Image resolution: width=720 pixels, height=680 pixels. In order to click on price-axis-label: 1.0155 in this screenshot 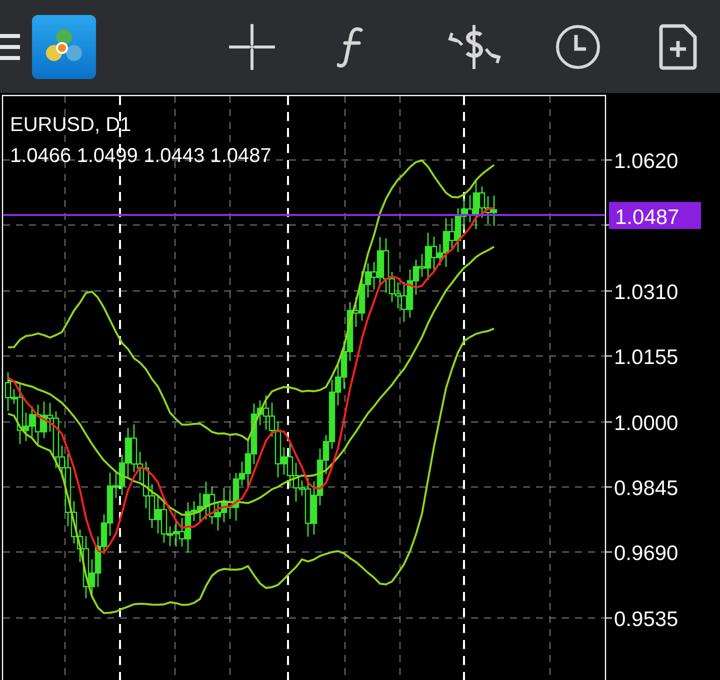, I will do `click(646, 357)`.